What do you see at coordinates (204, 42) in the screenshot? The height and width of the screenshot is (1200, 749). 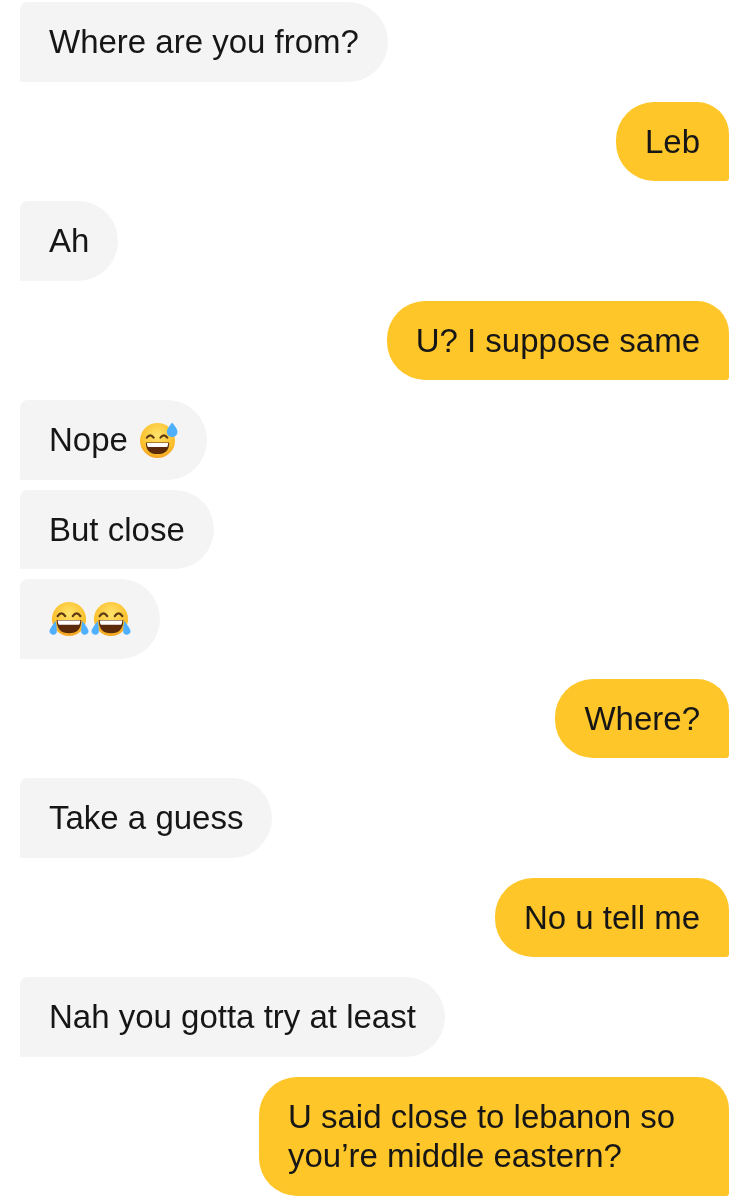 I see `message-text: Where are you from?` at bounding box center [204, 42].